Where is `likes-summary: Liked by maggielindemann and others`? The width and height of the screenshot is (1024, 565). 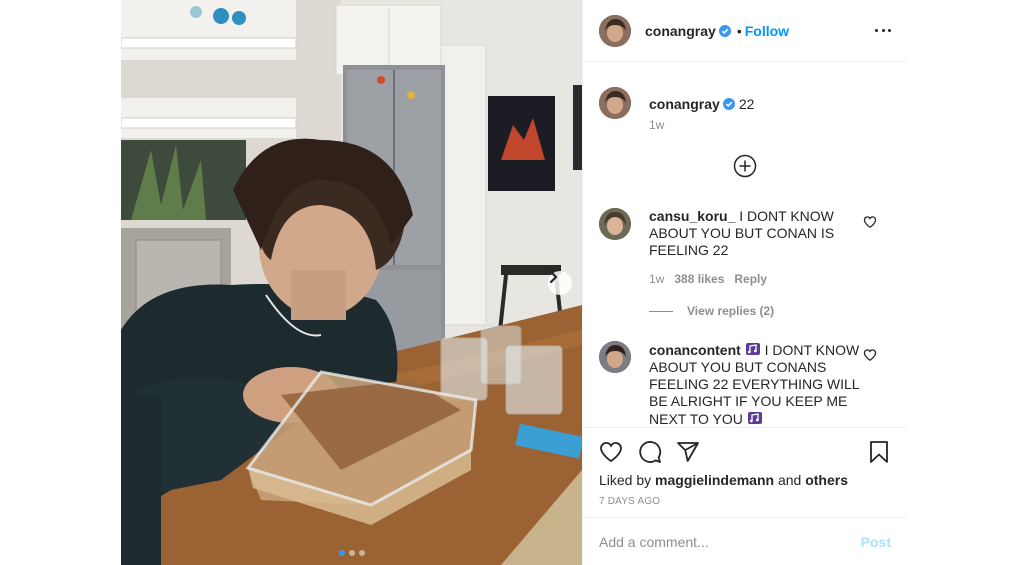 likes-summary: Liked by maggielindemann and others is located at coordinates (723, 480).